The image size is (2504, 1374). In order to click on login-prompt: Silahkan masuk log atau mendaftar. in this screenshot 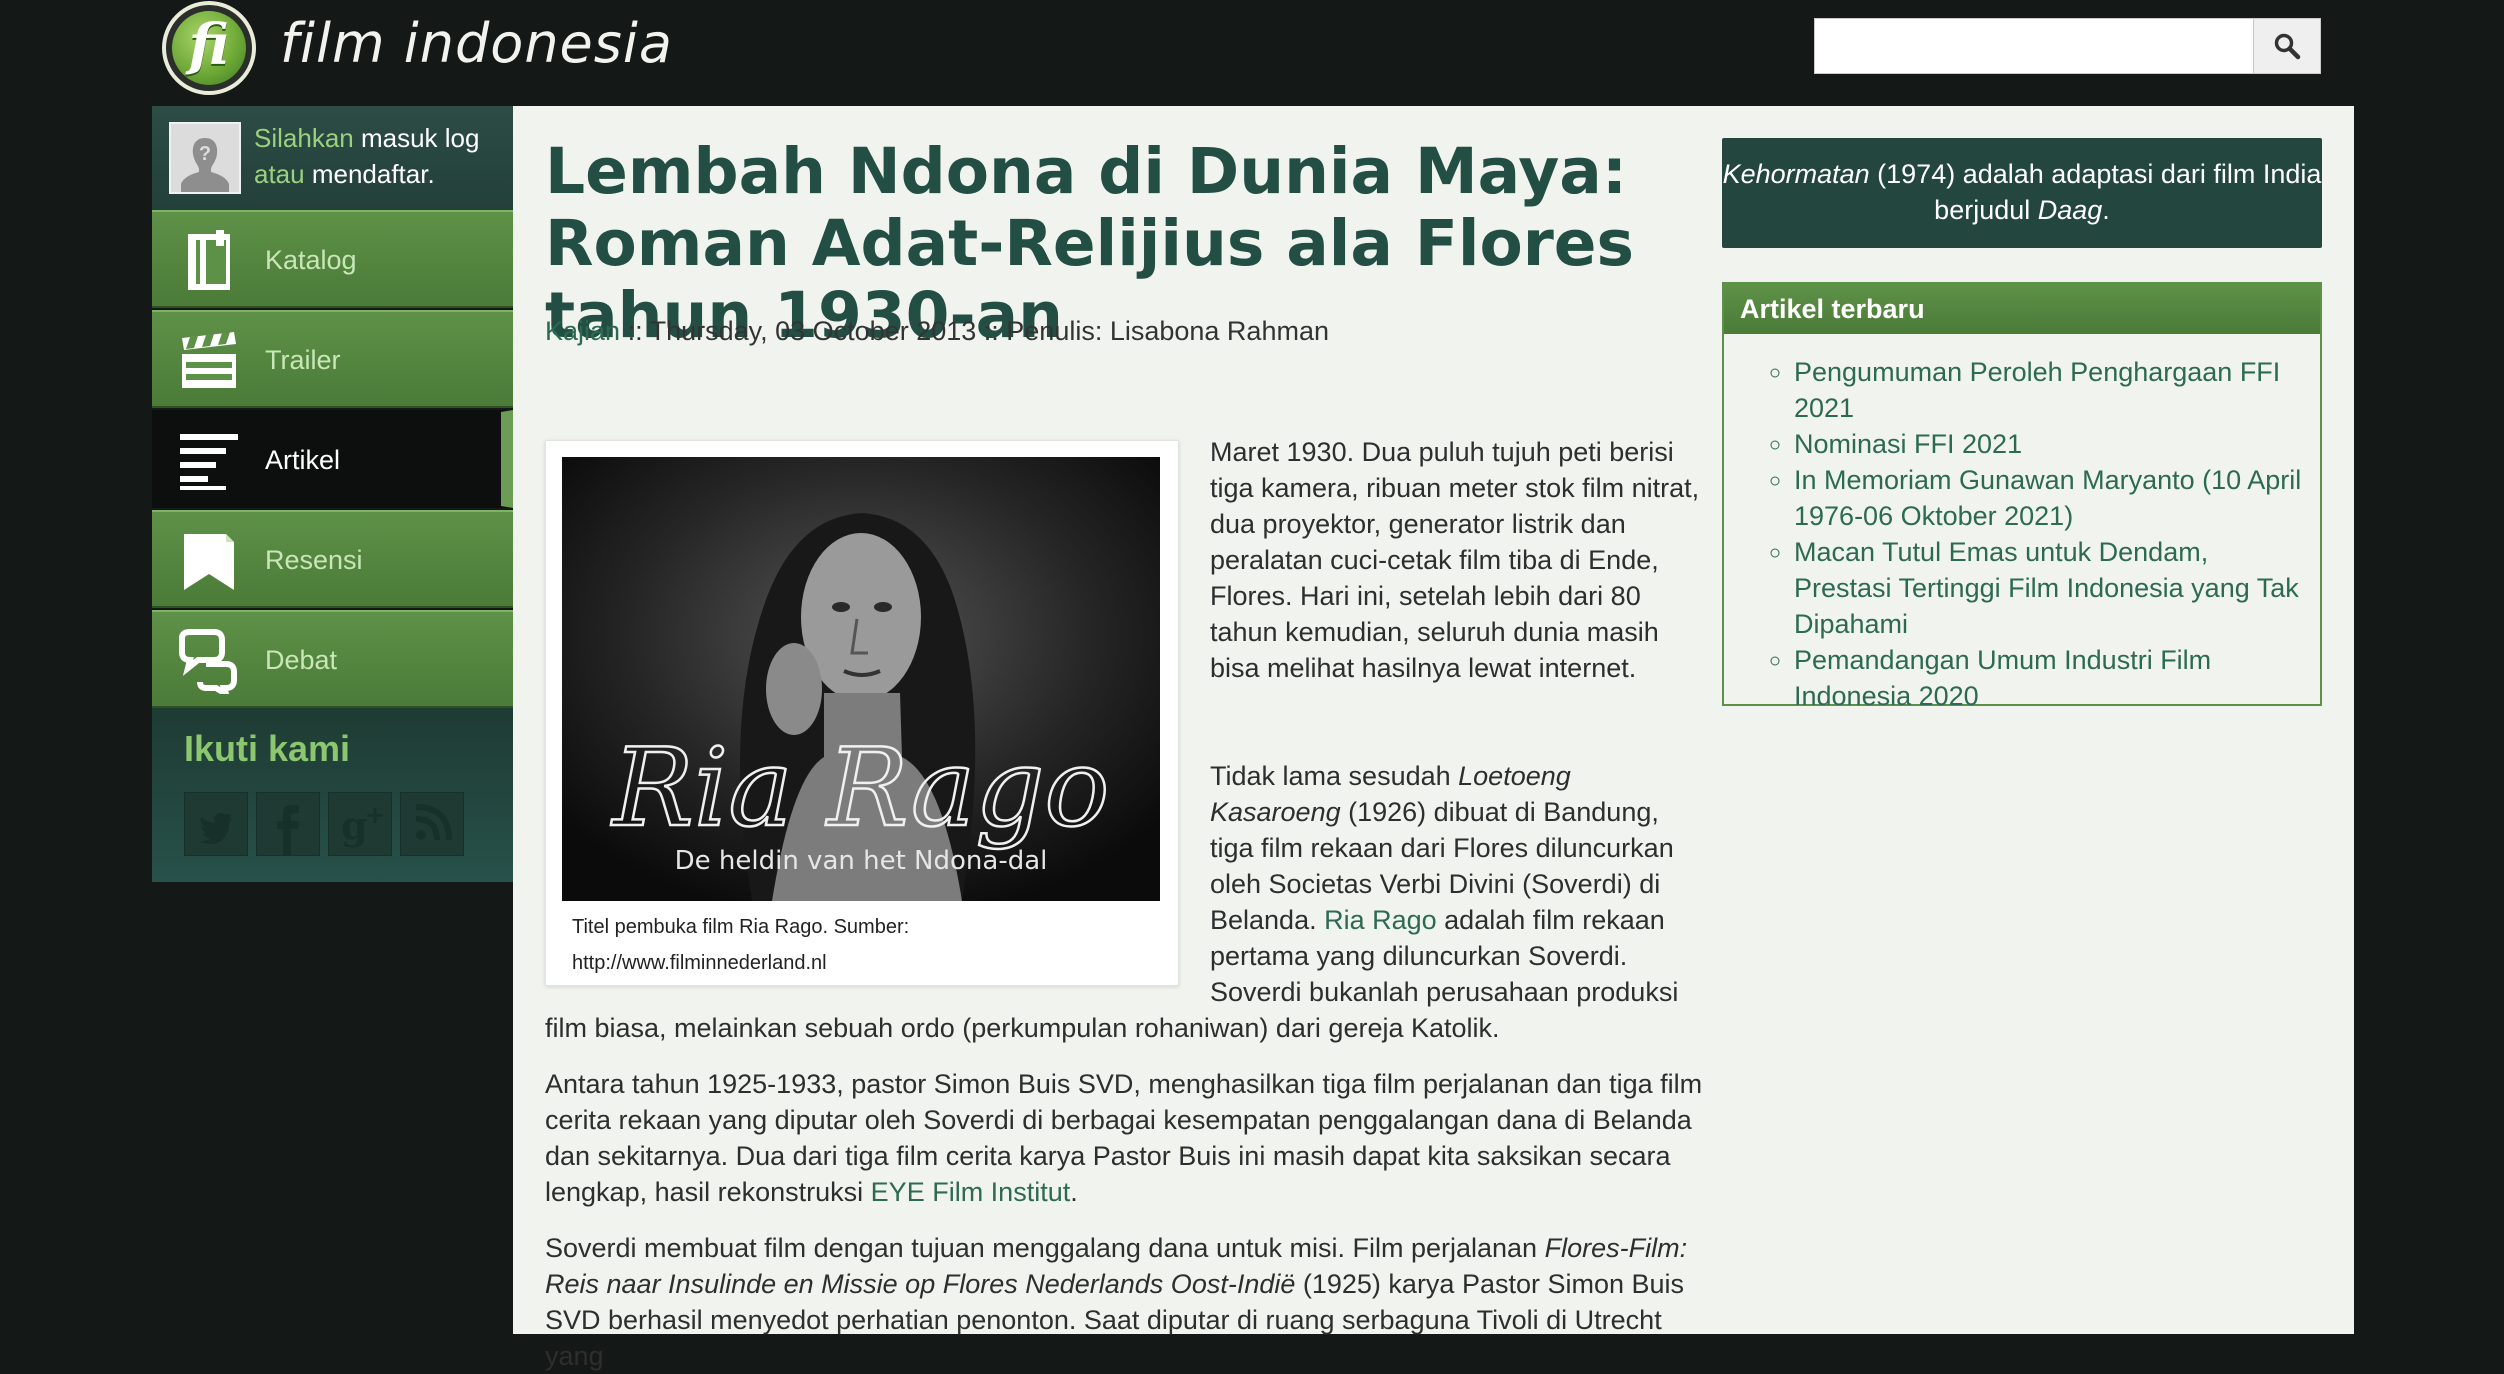, I will do `click(379, 156)`.